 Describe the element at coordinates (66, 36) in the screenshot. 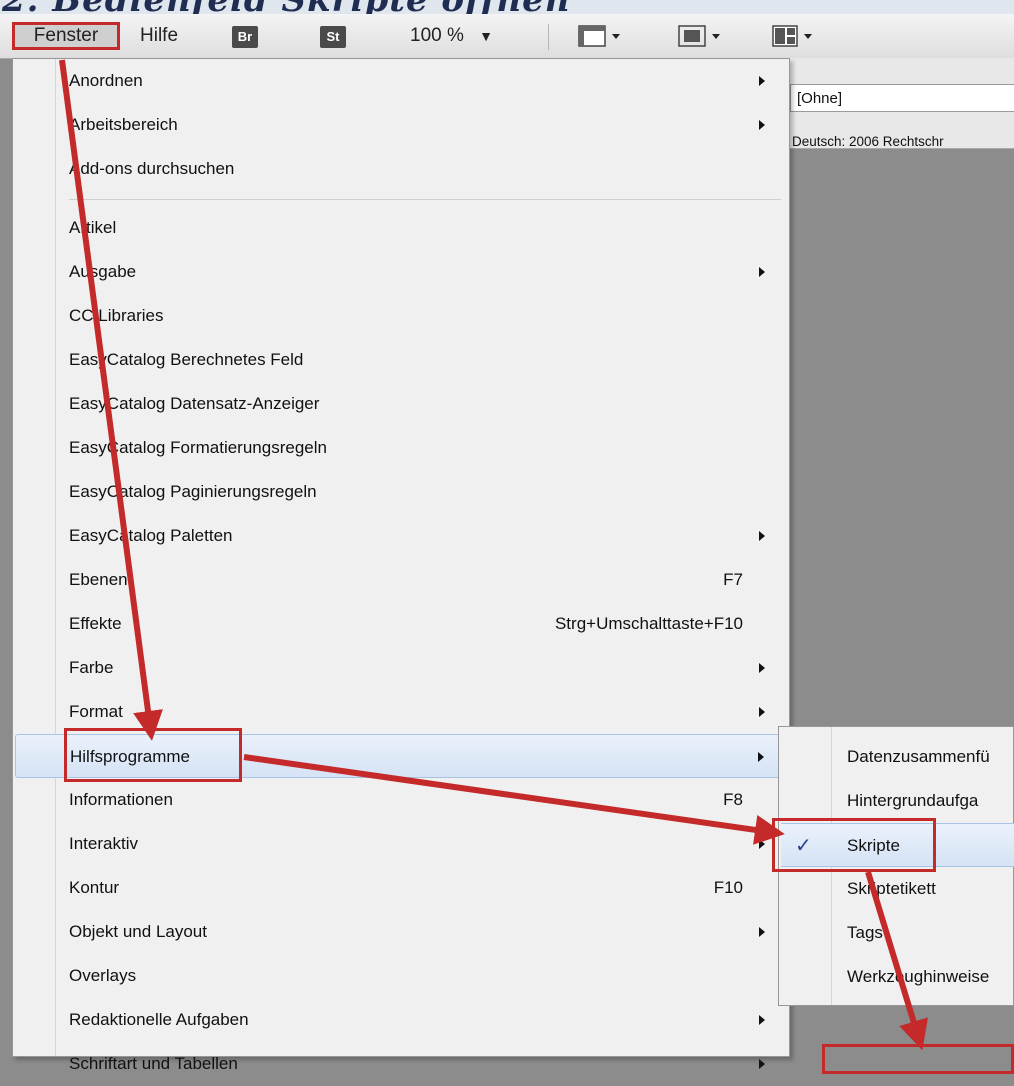

I see `menu-fenster: Fenster` at that location.